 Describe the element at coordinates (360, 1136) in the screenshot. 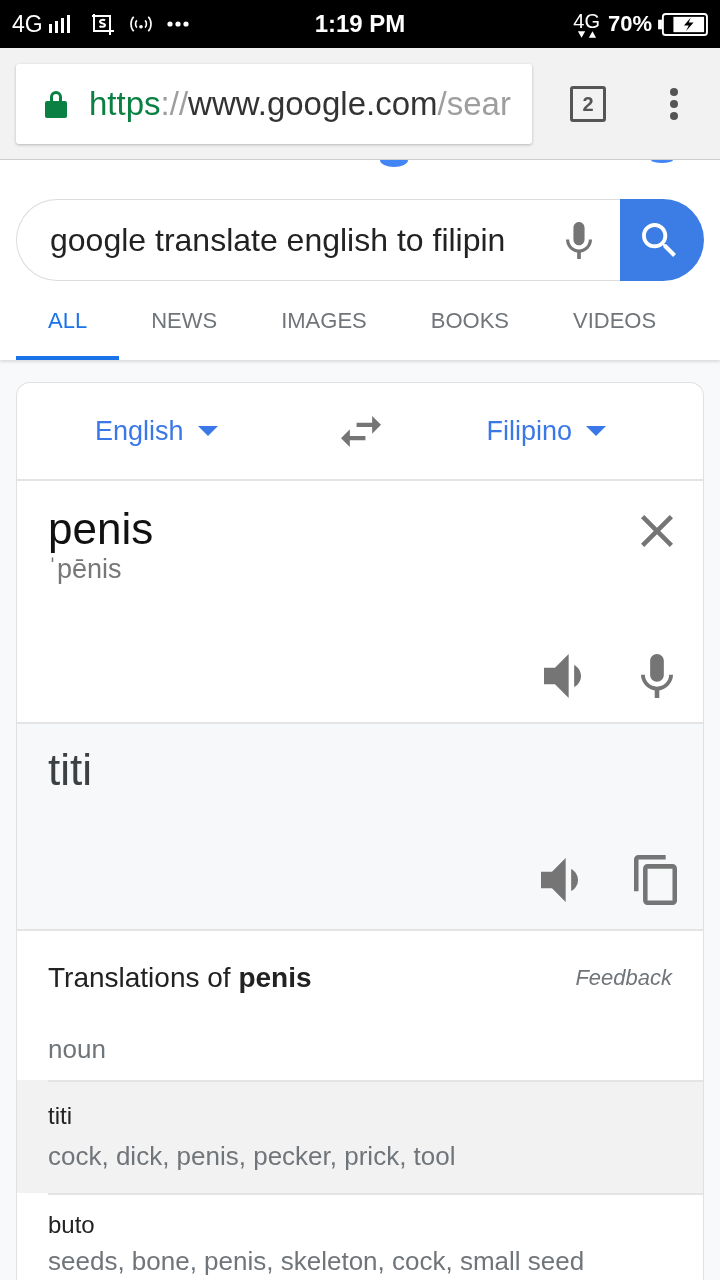

I see `translation-row: titi cock, dick, penis, pecker, prick, tool` at that location.